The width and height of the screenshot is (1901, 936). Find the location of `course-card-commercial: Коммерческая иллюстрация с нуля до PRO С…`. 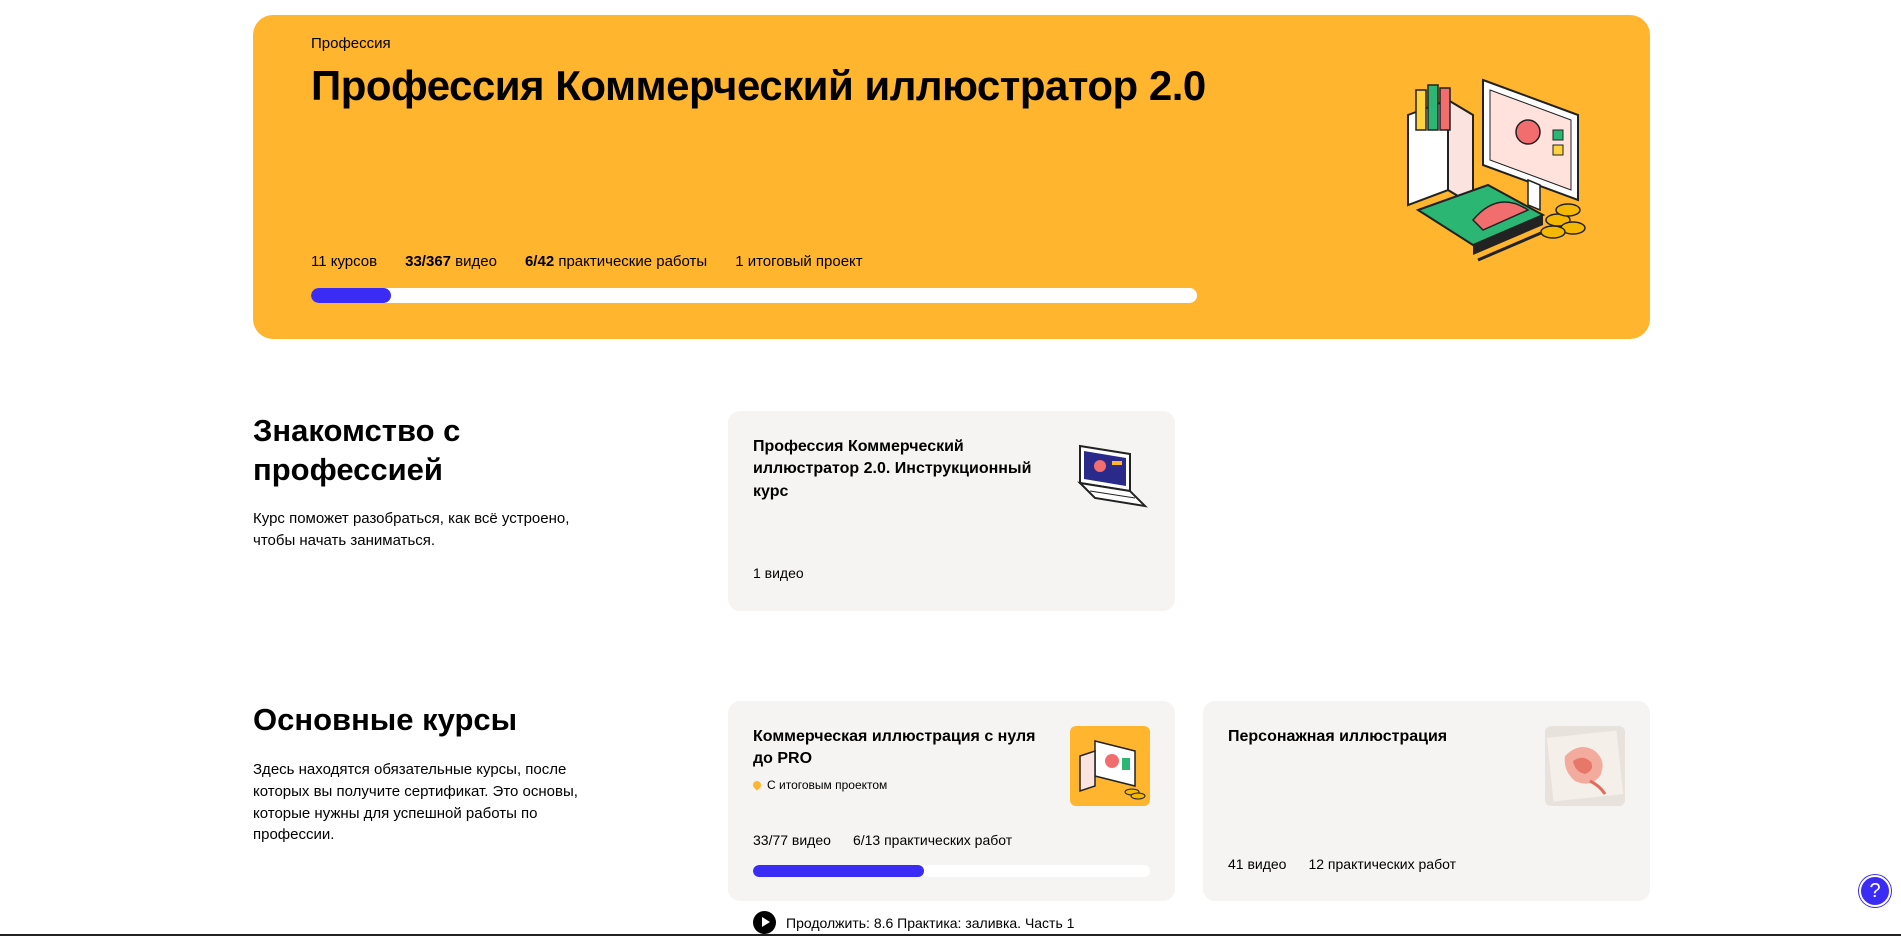

course-card-commercial: Коммерческая иллюстрация с нуля до PRO С… is located at coordinates (951, 801).